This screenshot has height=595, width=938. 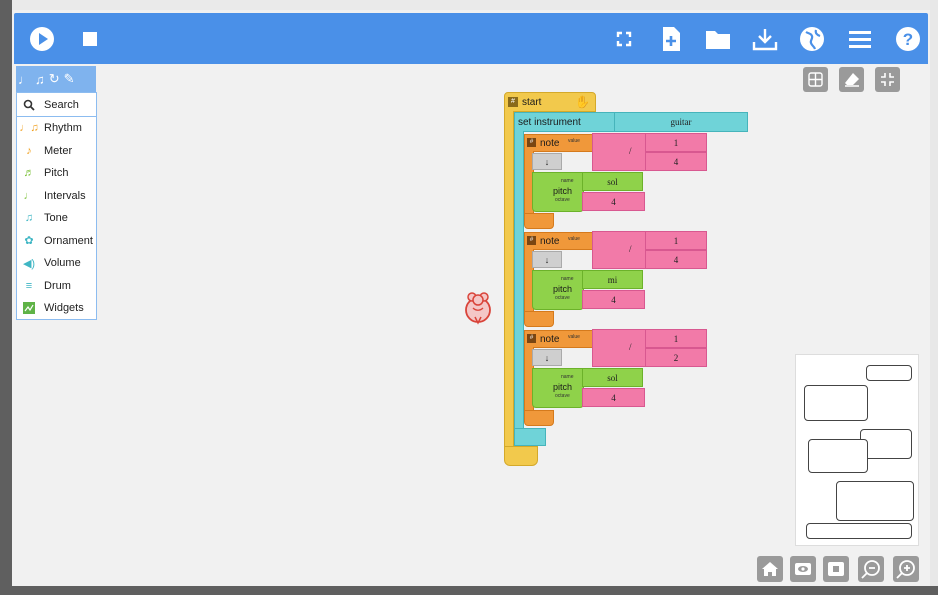 What do you see at coordinates (836, 403) in the screenshot?
I see `minimap-block` at bounding box center [836, 403].